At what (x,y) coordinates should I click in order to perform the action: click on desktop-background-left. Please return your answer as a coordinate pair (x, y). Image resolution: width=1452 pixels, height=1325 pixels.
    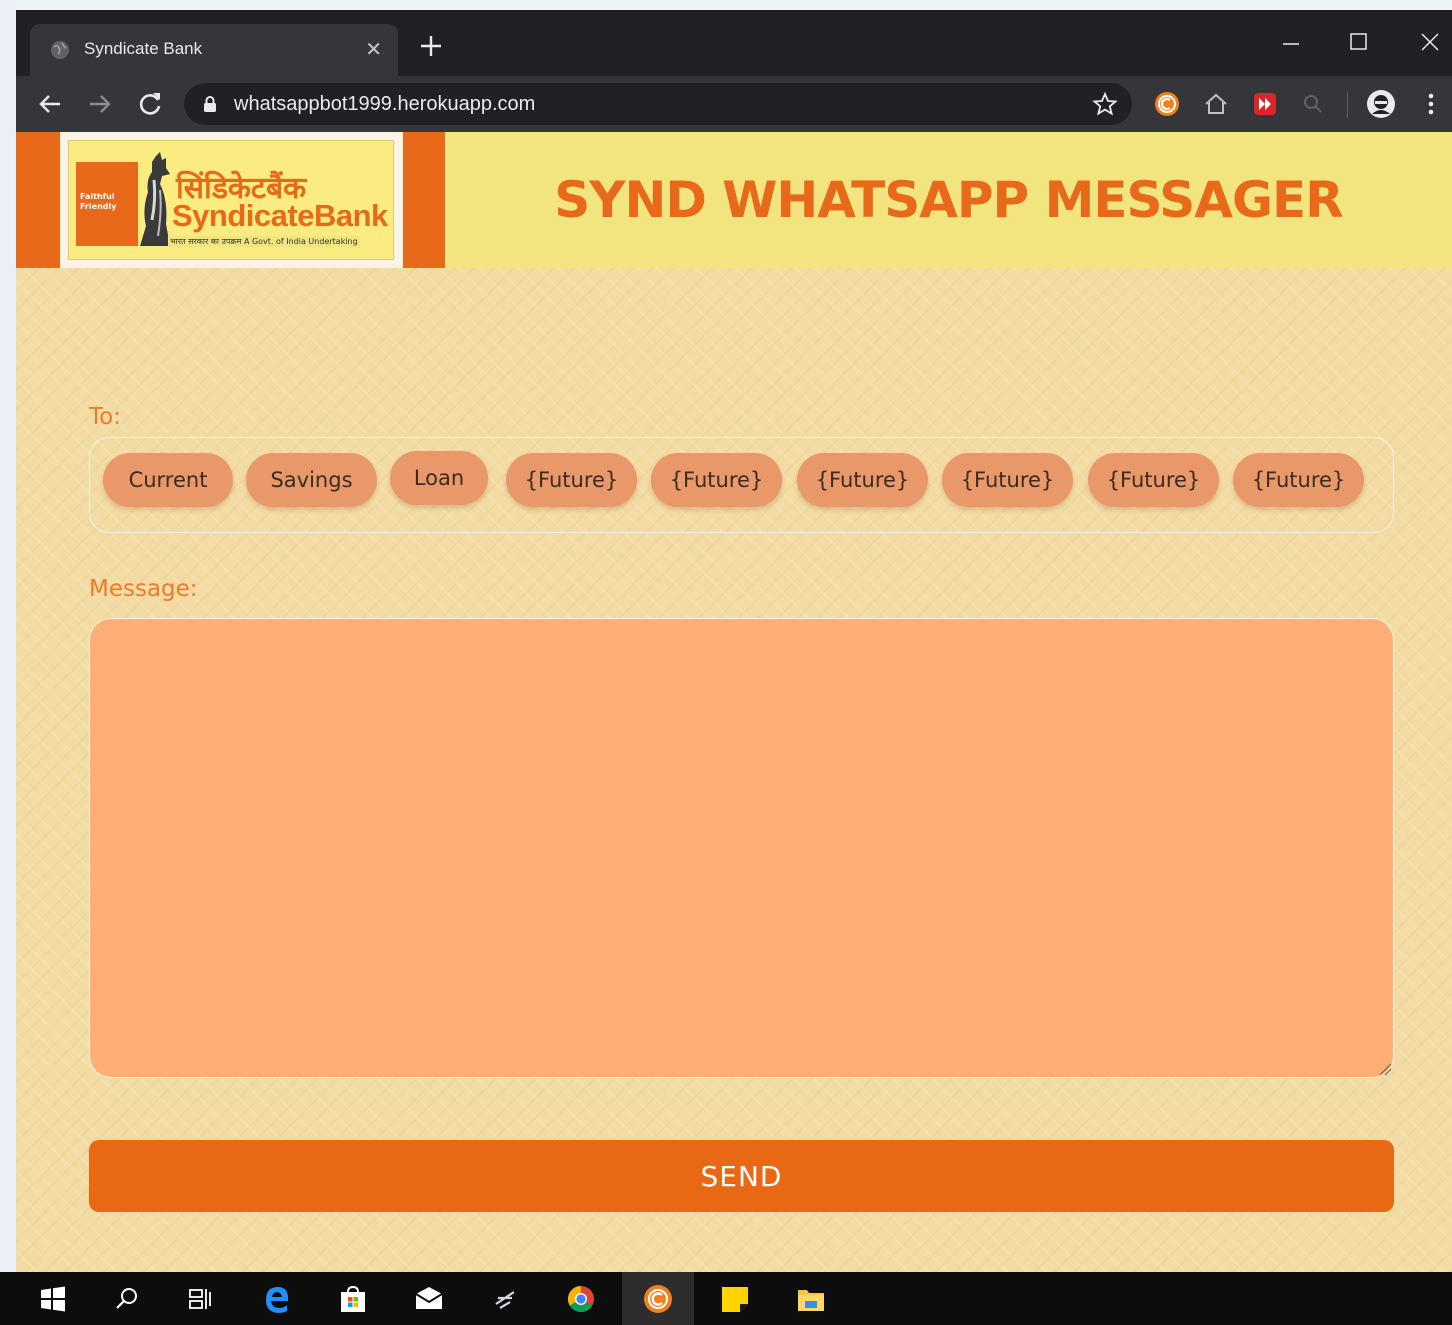
    Looking at the image, I should click on (8, 636).